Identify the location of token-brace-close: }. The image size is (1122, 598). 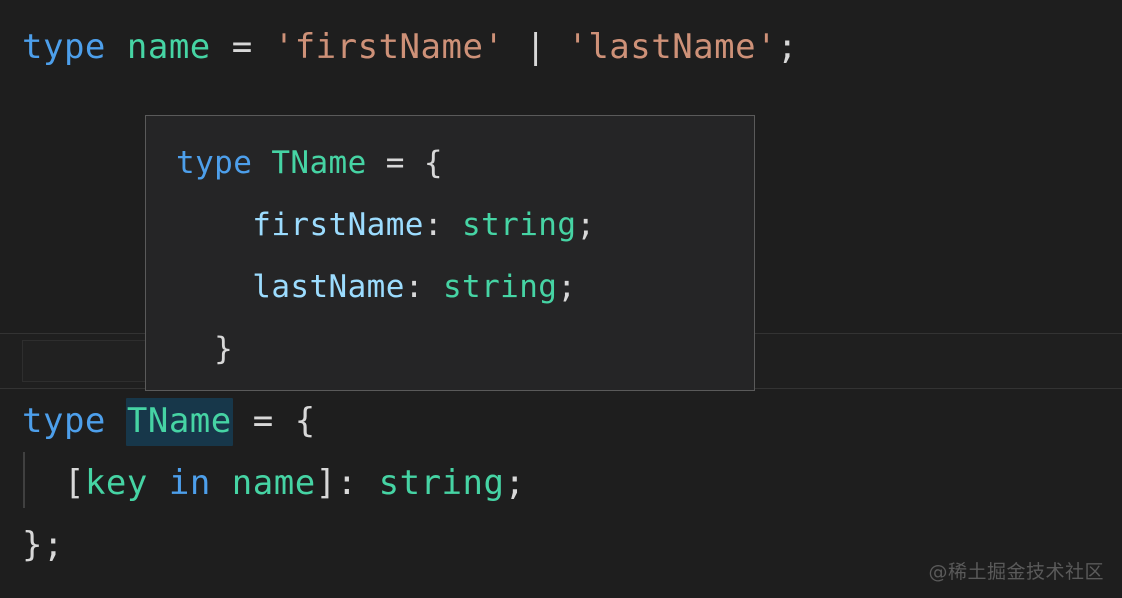
(224, 349).